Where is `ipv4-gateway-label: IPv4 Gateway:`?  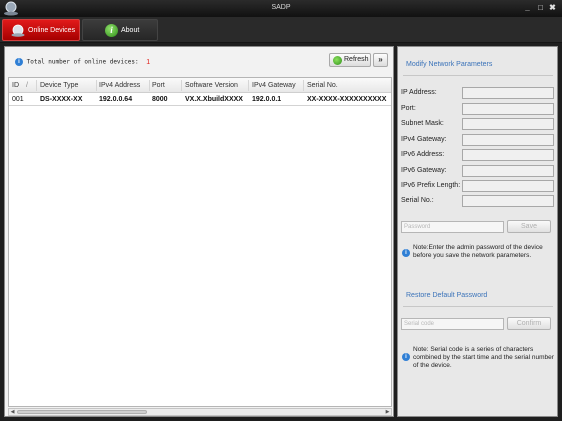 ipv4-gateway-label: IPv4 Gateway: is located at coordinates (424, 139).